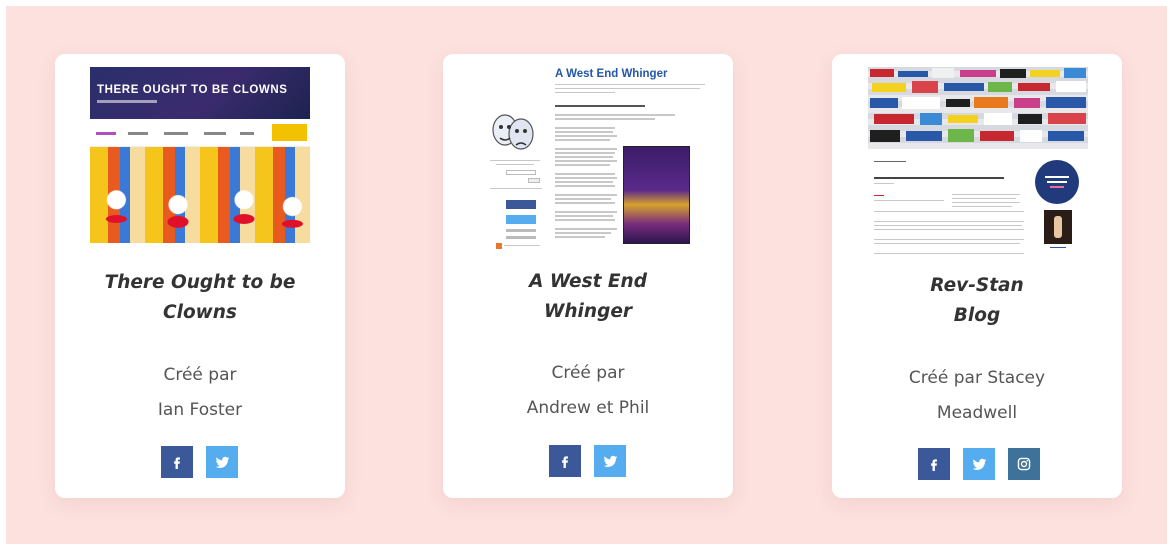 This screenshot has height=548, width=1171. I want to click on instagram-button, so click(1024, 464).